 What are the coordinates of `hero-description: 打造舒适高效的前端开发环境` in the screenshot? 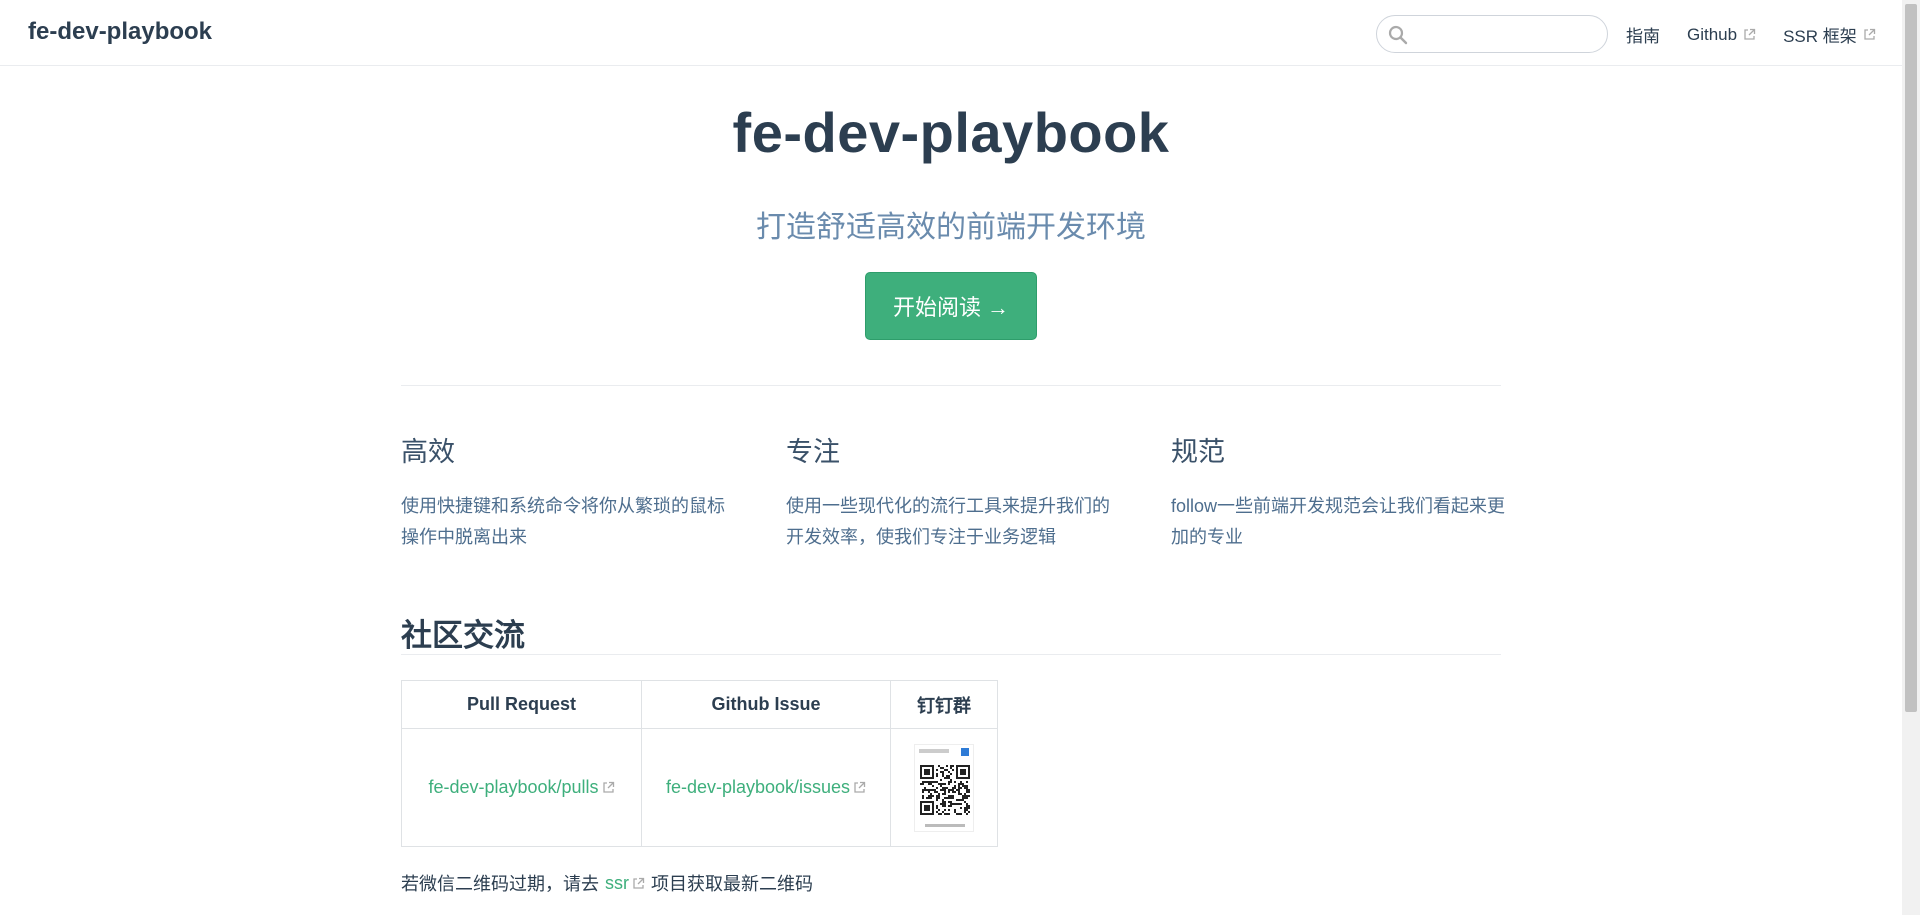 It's located at (951, 227).